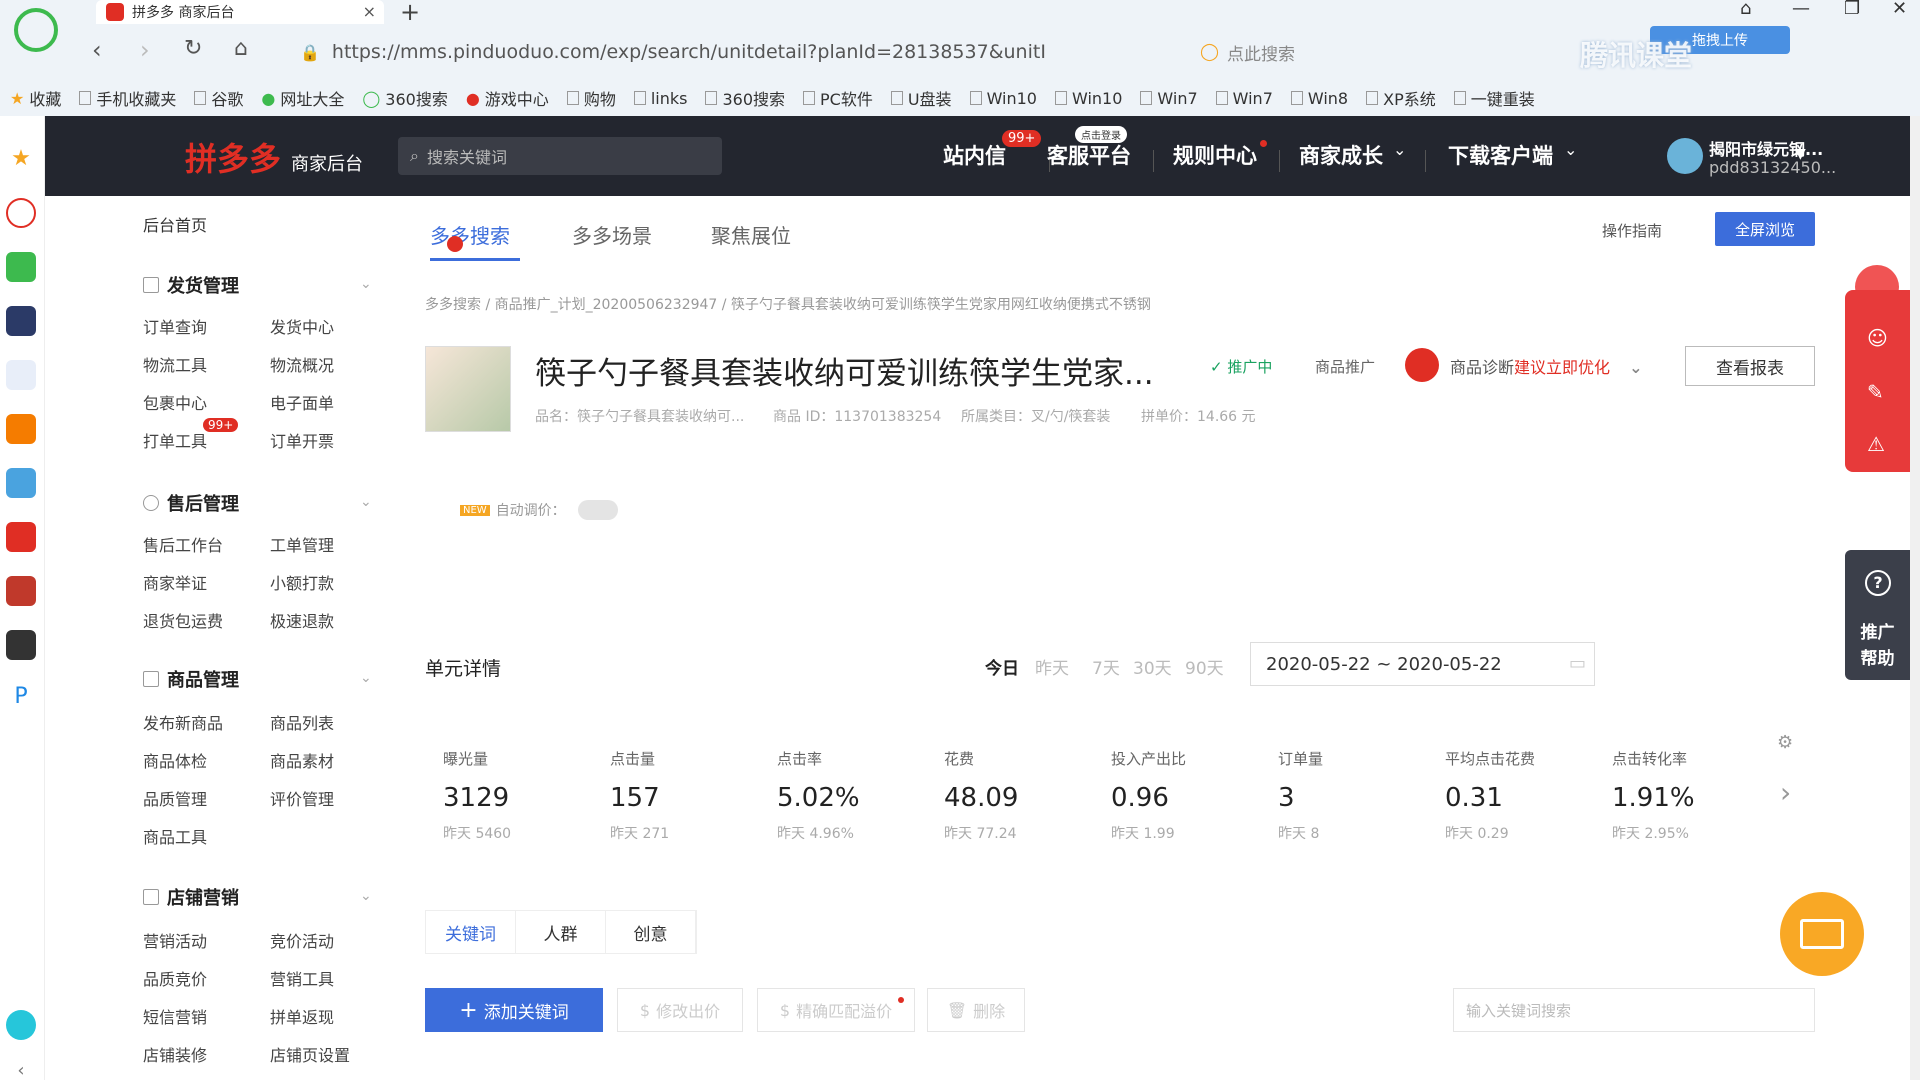 This screenshot has height=1090, width=1920. What do you see at coordinates (1215, 155) in the screenshot?
I see `nav-rules-center: 规则中心` at bounding box center [1215, 155].